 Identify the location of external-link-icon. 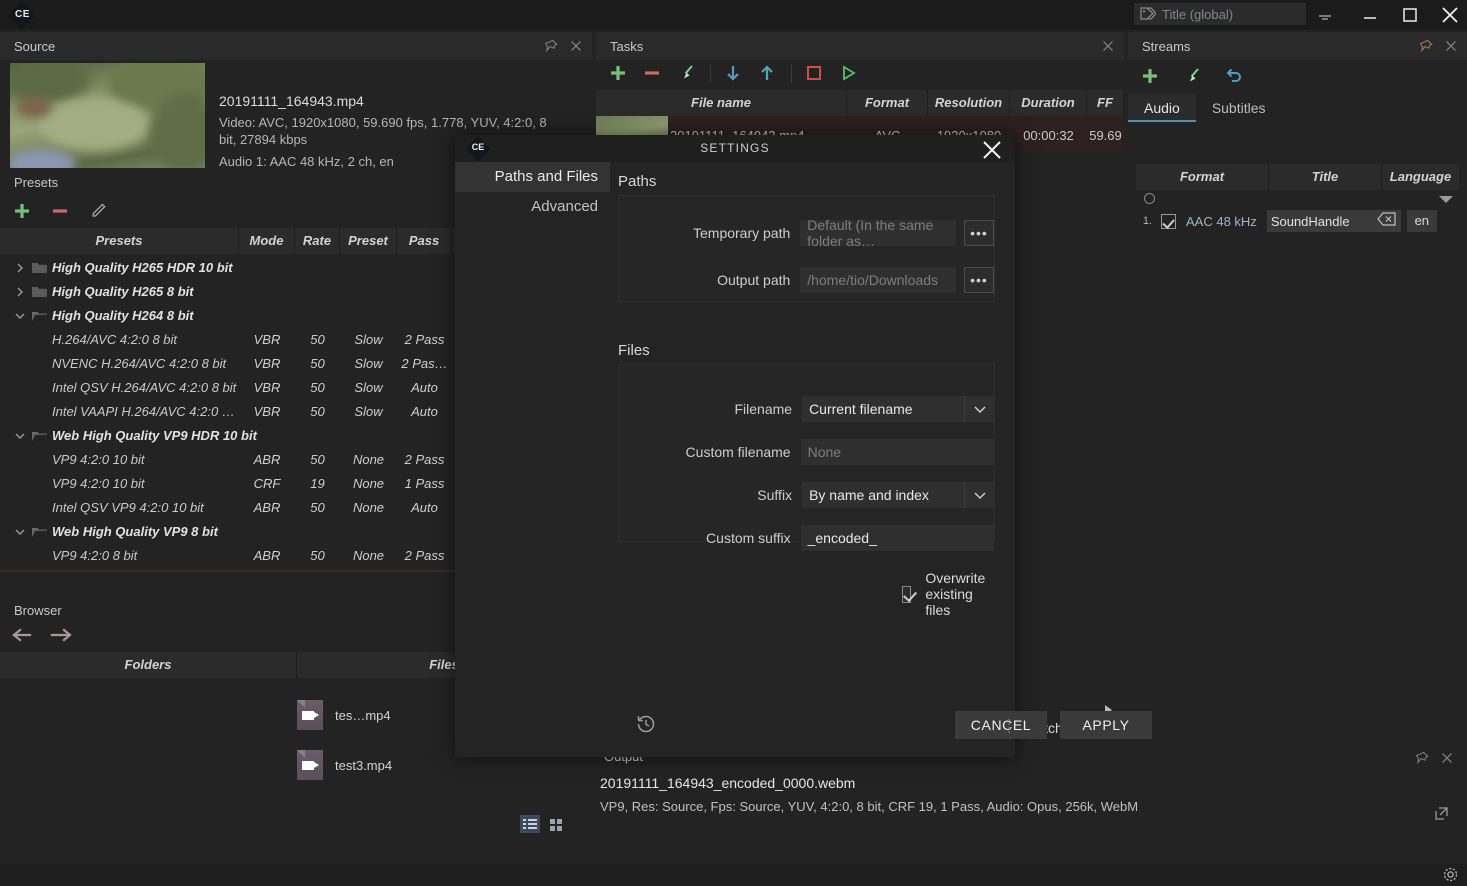
(1441, 814).